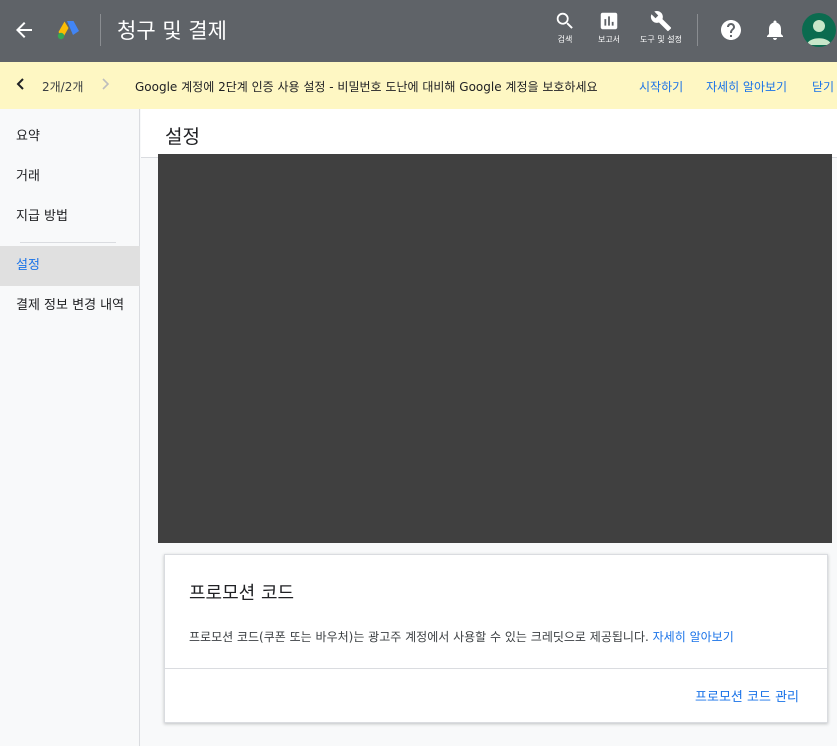 This screenshot has height=746, width=837. What do you see at coordinates (747, 695) in the screenshot?
I see `manage-promo-codes-button: 프로모션 코드 관리` at bounding box center [747, 695].